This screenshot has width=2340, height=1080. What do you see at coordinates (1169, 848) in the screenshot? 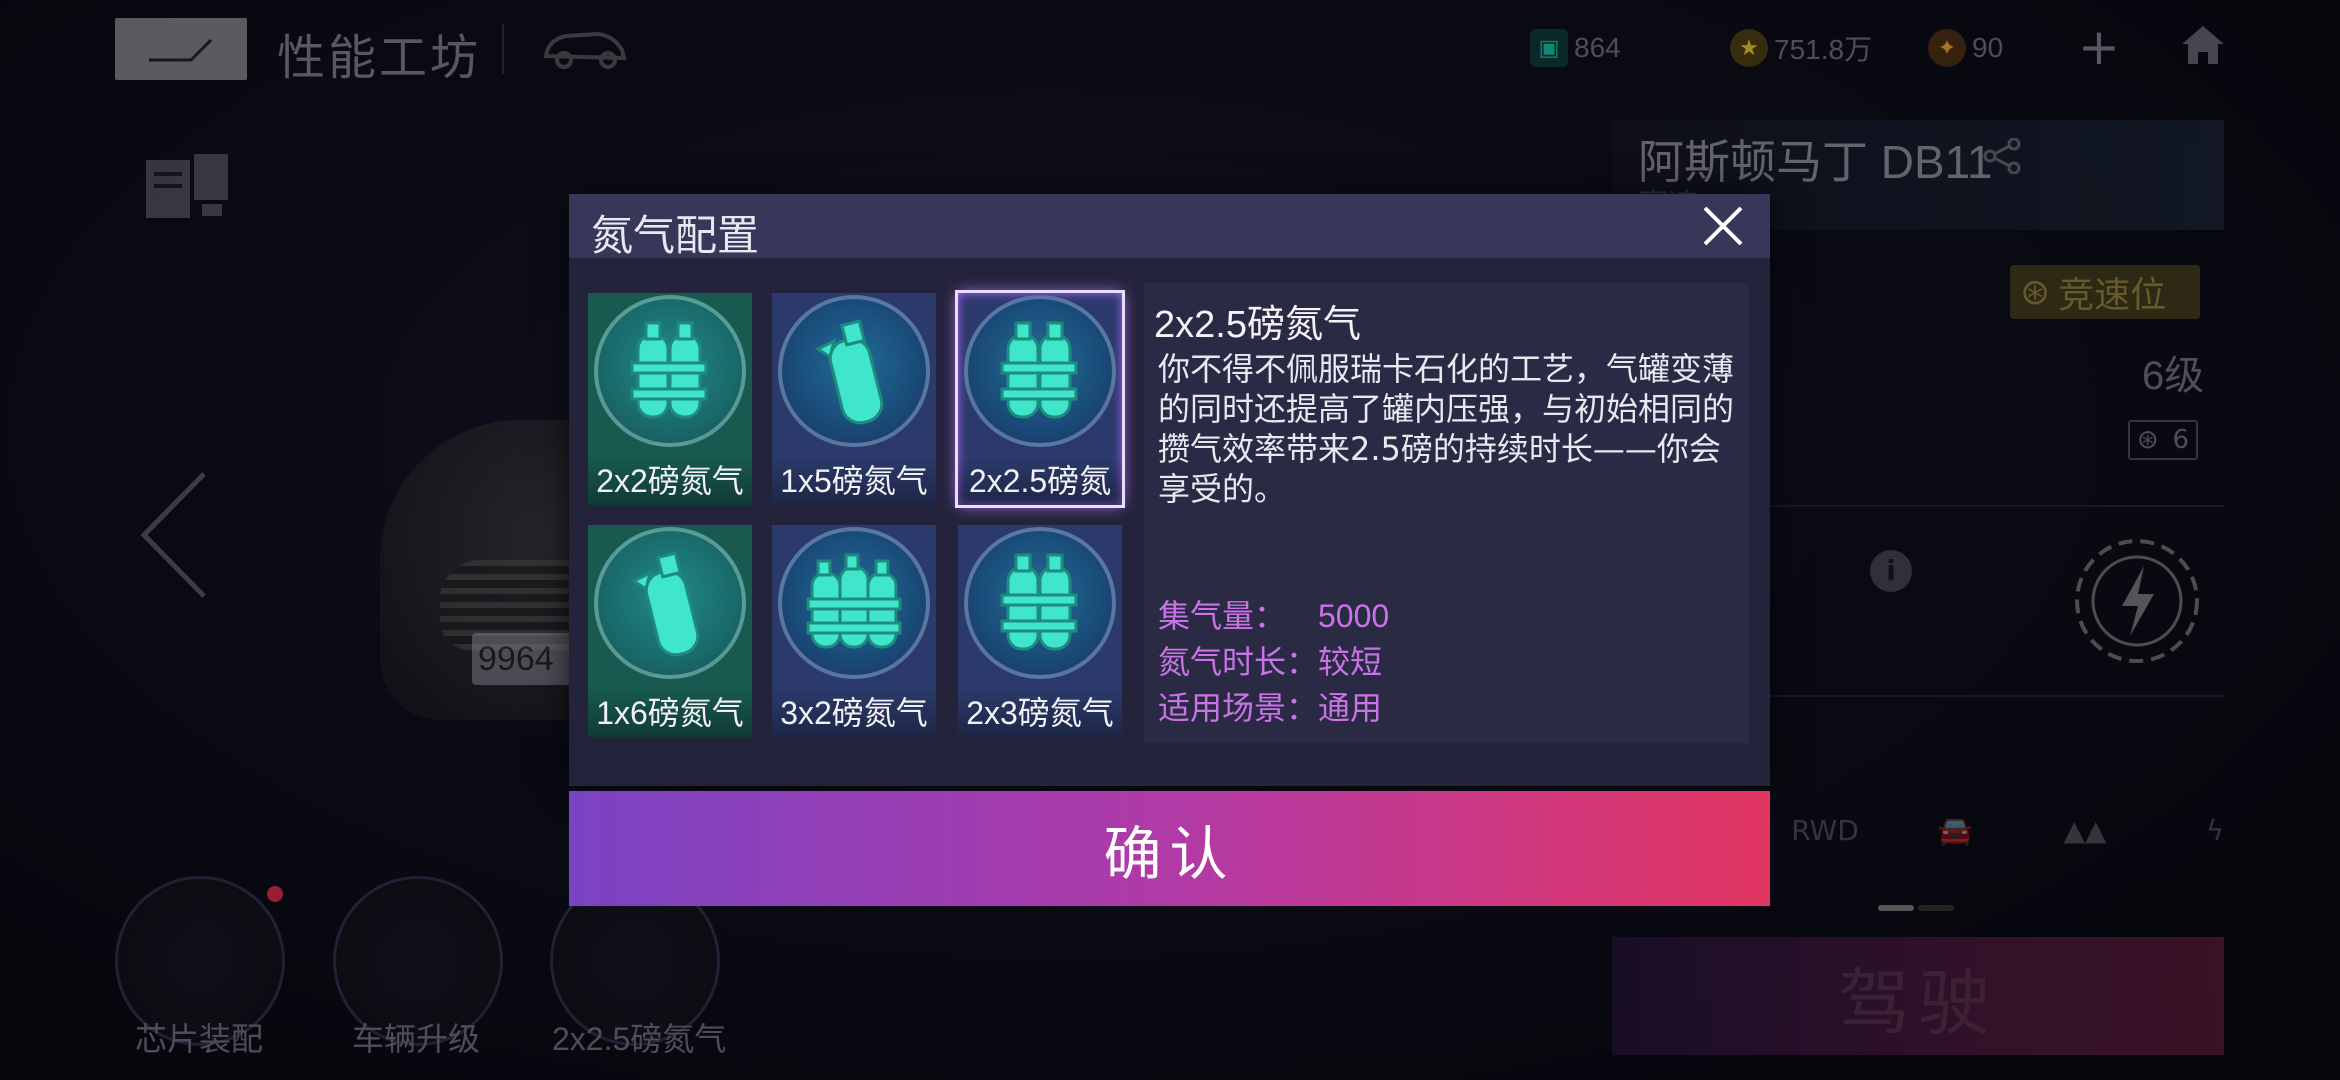
I see `confirm-button: 确认` at bounding box center [1169, 848].